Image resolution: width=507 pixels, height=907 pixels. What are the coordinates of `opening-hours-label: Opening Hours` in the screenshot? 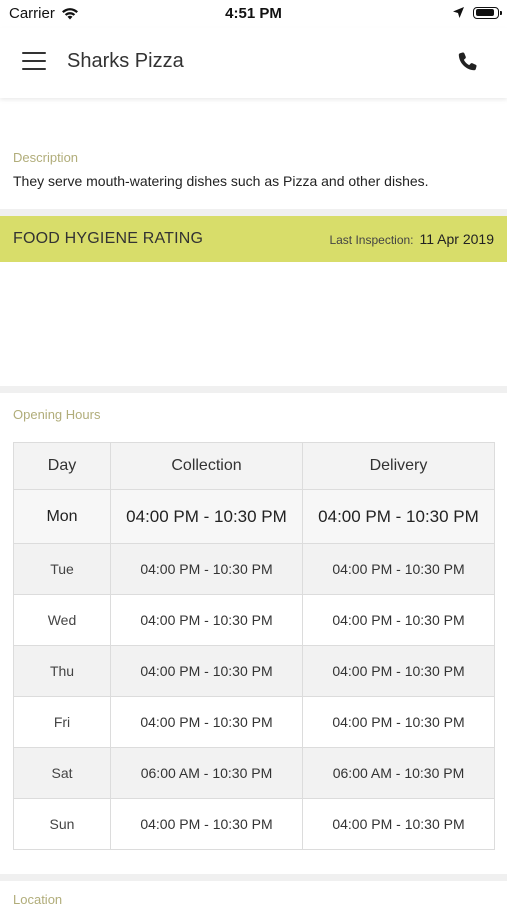 It's located at (57, 414).